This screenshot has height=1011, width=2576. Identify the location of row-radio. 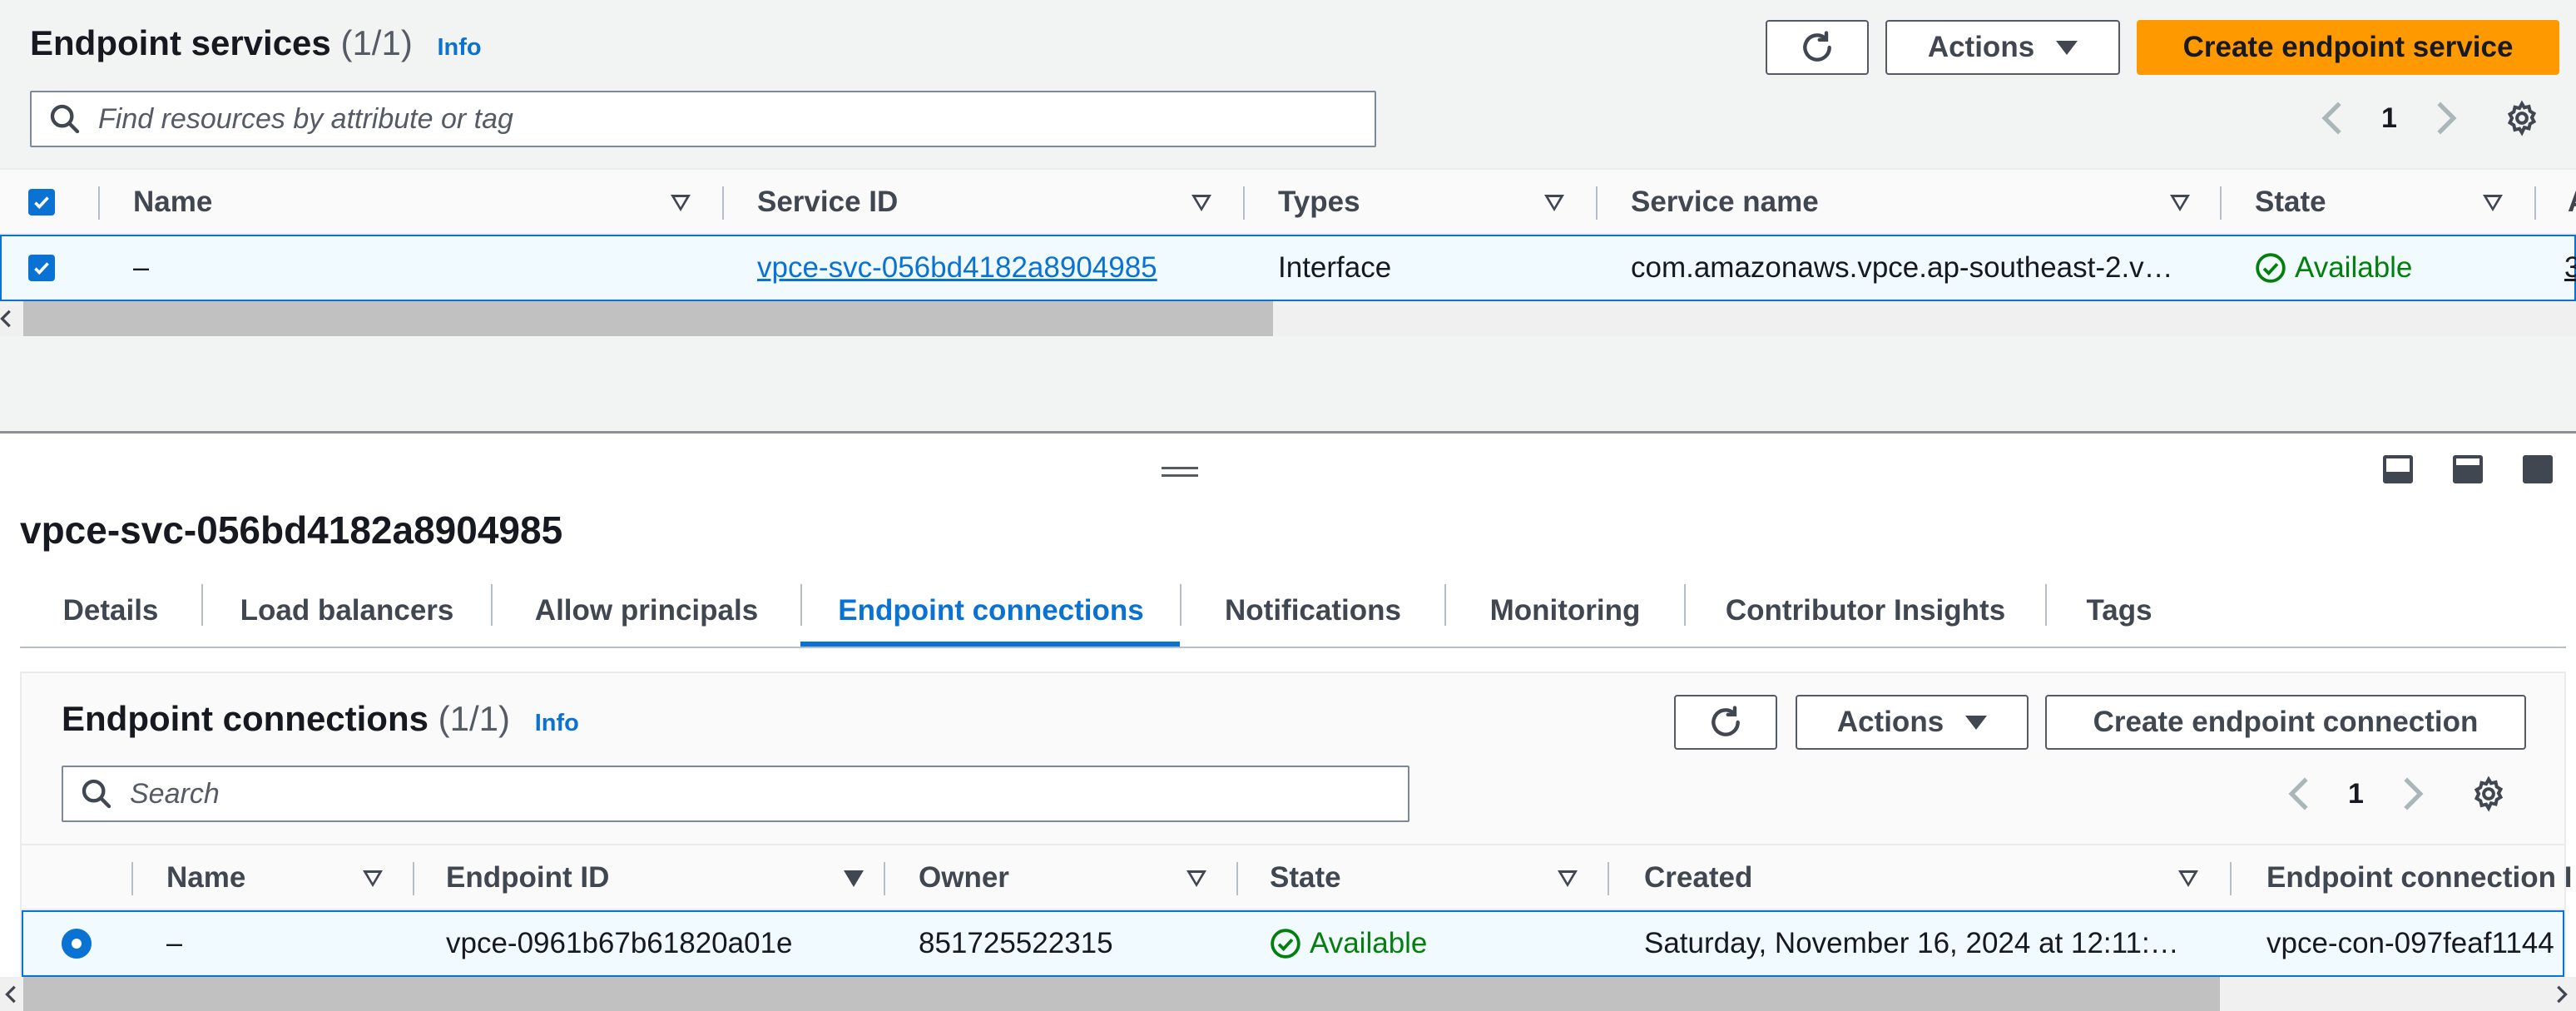
(77, 944).